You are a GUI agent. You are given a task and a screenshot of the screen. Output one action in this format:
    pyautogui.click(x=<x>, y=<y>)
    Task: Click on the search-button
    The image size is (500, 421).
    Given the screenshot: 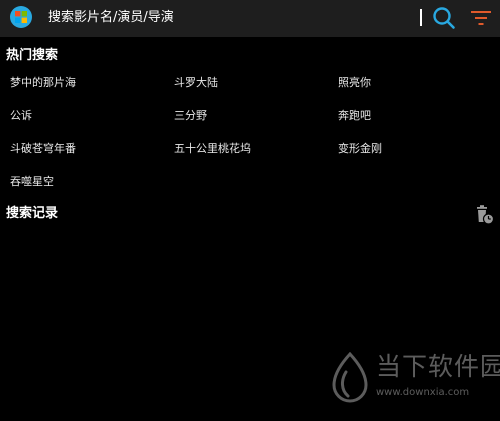 What is the action you would take?
    pyautogui.click(x=444, y=18)
    